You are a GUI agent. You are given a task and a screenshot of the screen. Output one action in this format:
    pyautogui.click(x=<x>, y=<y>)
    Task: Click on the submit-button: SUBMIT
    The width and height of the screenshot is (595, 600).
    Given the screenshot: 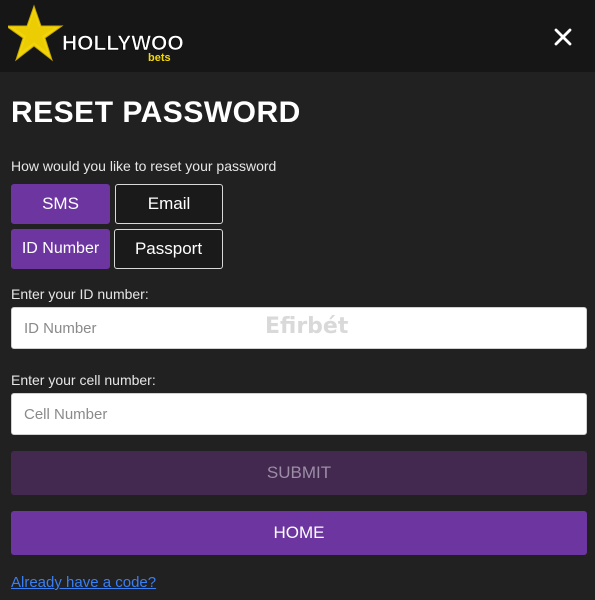 What is the action you would take?
    pyautogui.click(x=299, y=473)
    